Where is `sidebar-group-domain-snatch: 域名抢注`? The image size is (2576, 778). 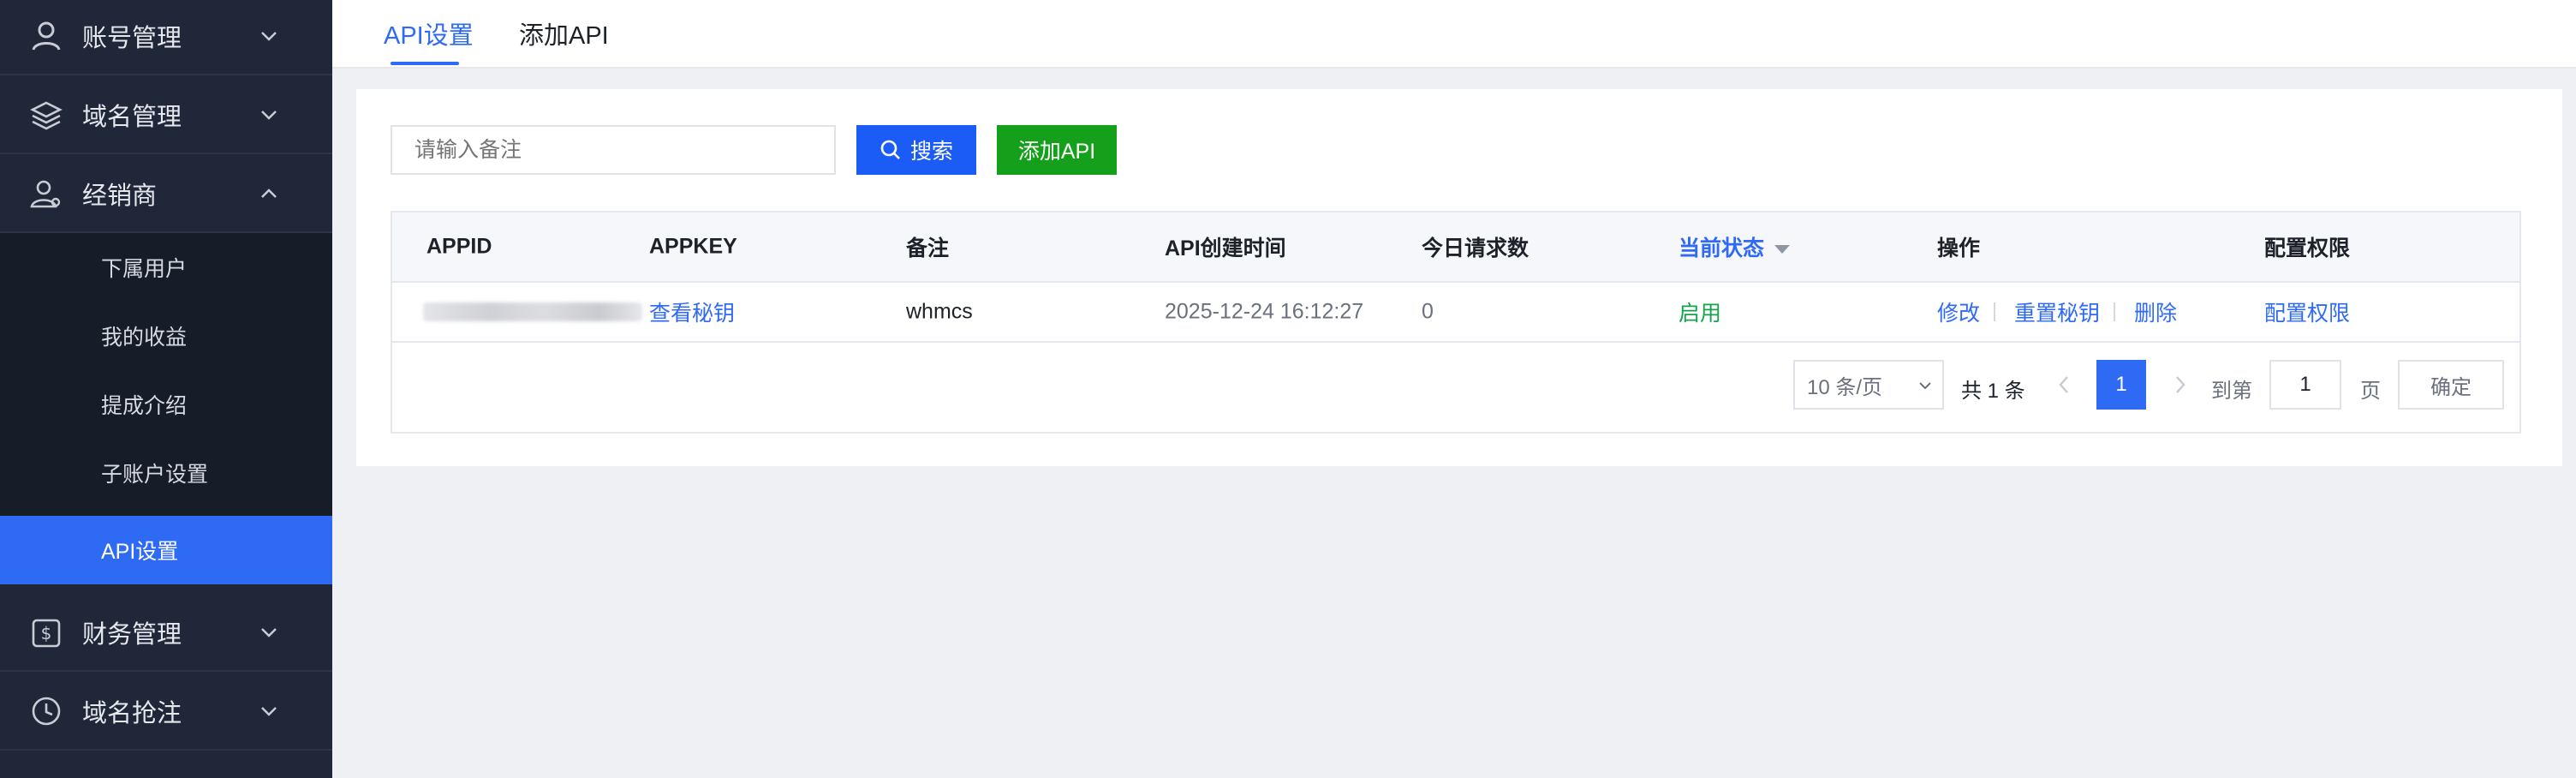
sidebar-group-domain-snatch: 域名抢注 is located at coordinates (166, 712).